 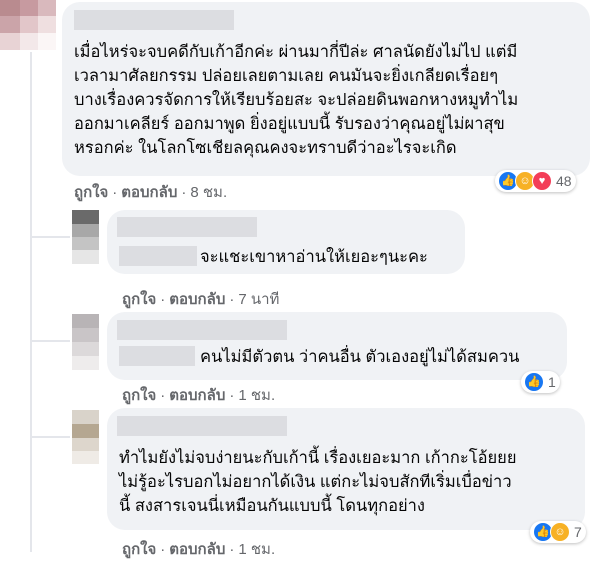 I want to click on reply-thread-line, so click(x=31, y=302).